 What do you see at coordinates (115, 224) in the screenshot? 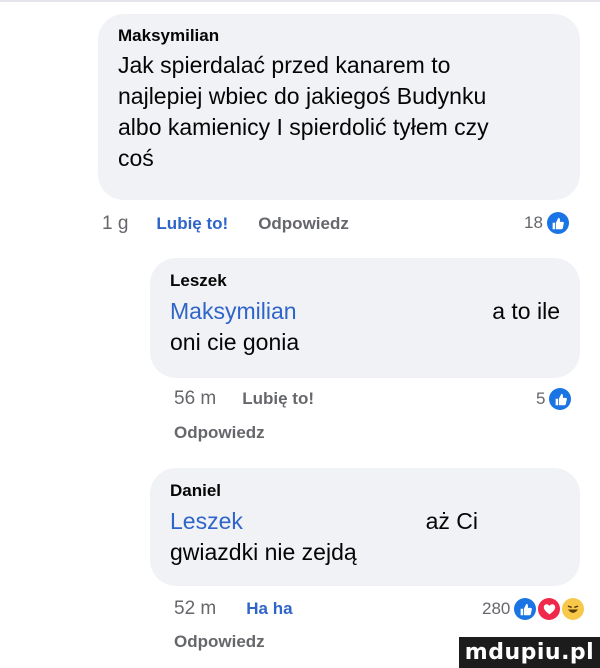
I see `comment-time: 1 g` at bounding box center [115, 224].